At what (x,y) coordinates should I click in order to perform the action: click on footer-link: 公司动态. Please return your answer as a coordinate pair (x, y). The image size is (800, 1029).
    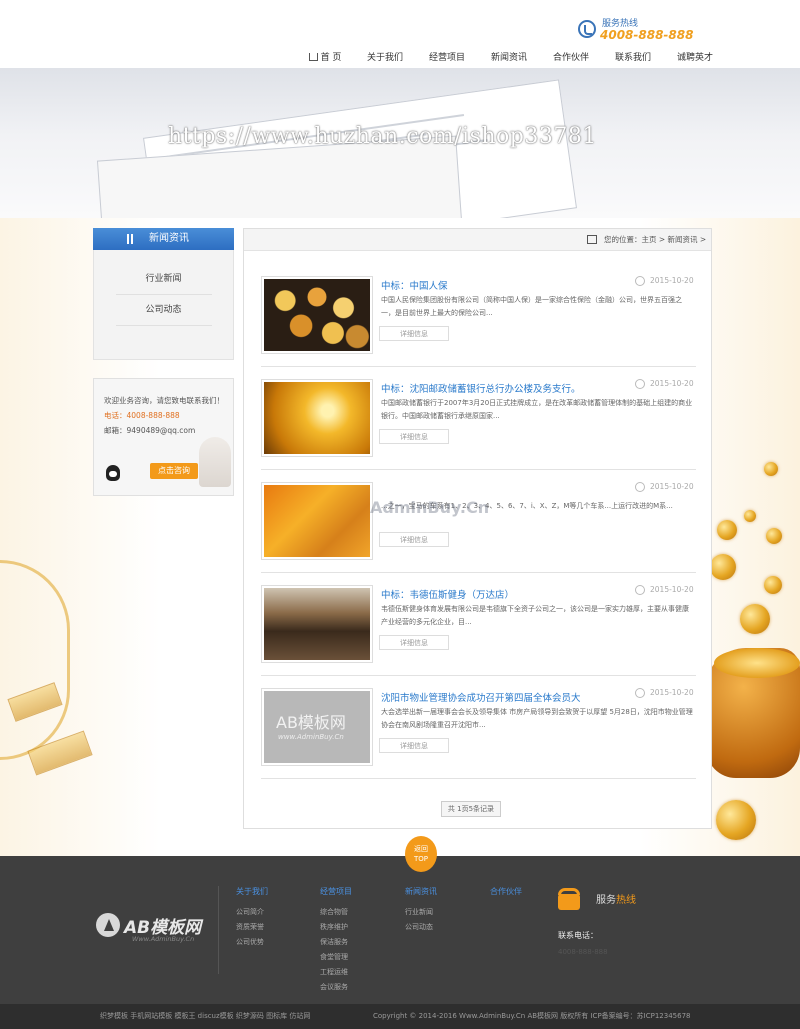
    Looking at the image, I should click on (421, 927).